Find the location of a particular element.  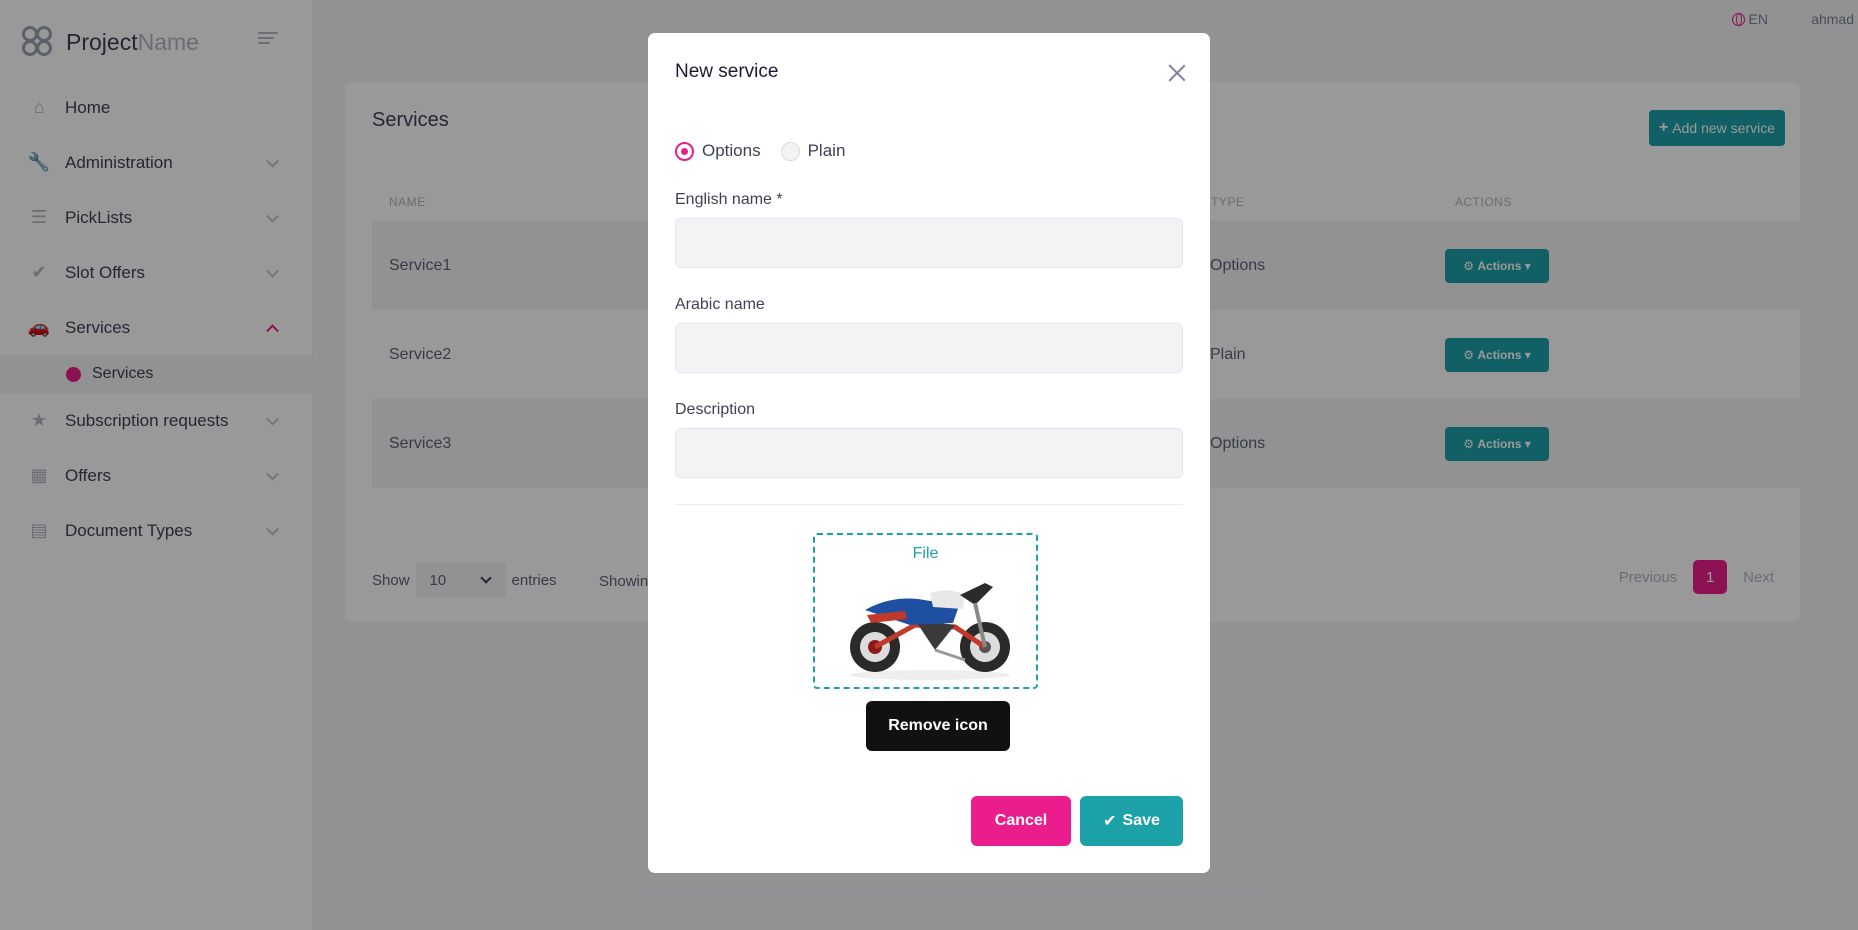

divider is located at coordinates (929, 504).